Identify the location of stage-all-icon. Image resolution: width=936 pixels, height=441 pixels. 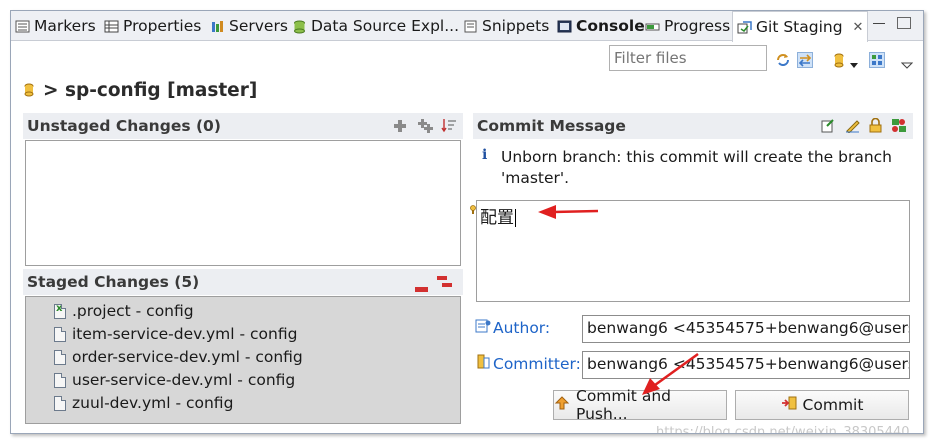
(425, 128).